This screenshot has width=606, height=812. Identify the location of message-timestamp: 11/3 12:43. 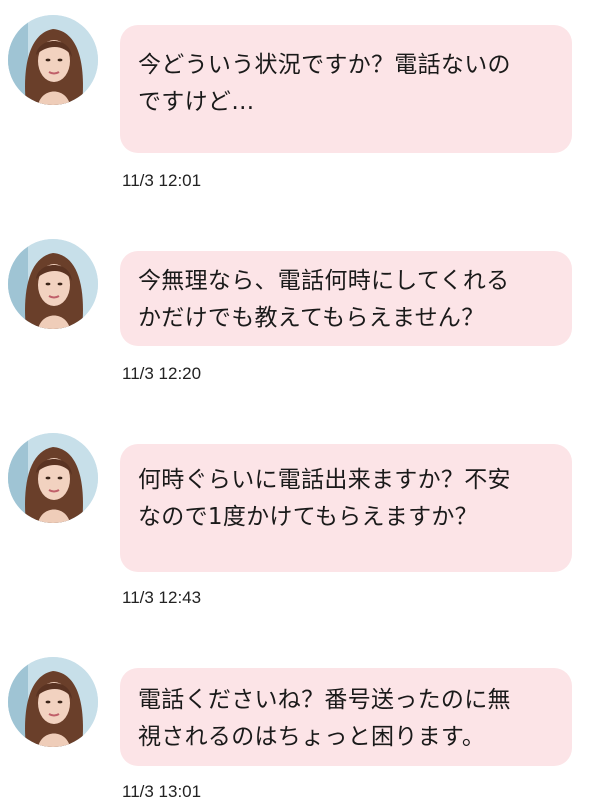
(162, 597).